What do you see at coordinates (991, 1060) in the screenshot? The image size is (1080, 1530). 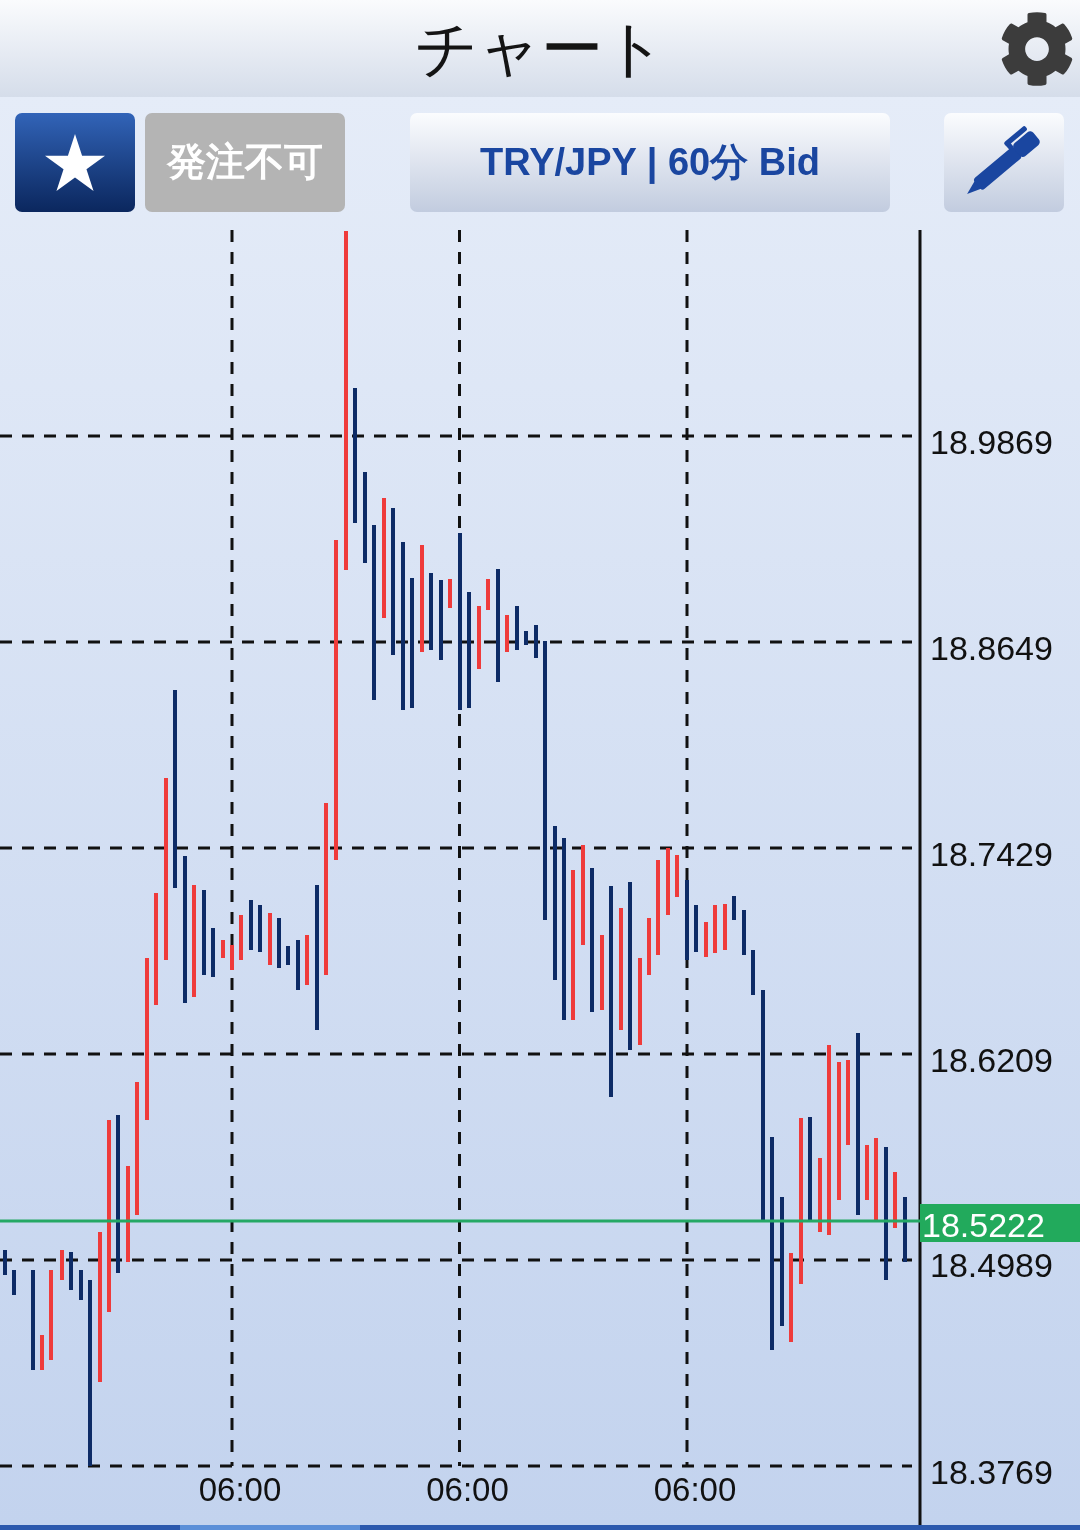 I see `price-axis-label: 18.6209` at bounding box center [991, 1060].